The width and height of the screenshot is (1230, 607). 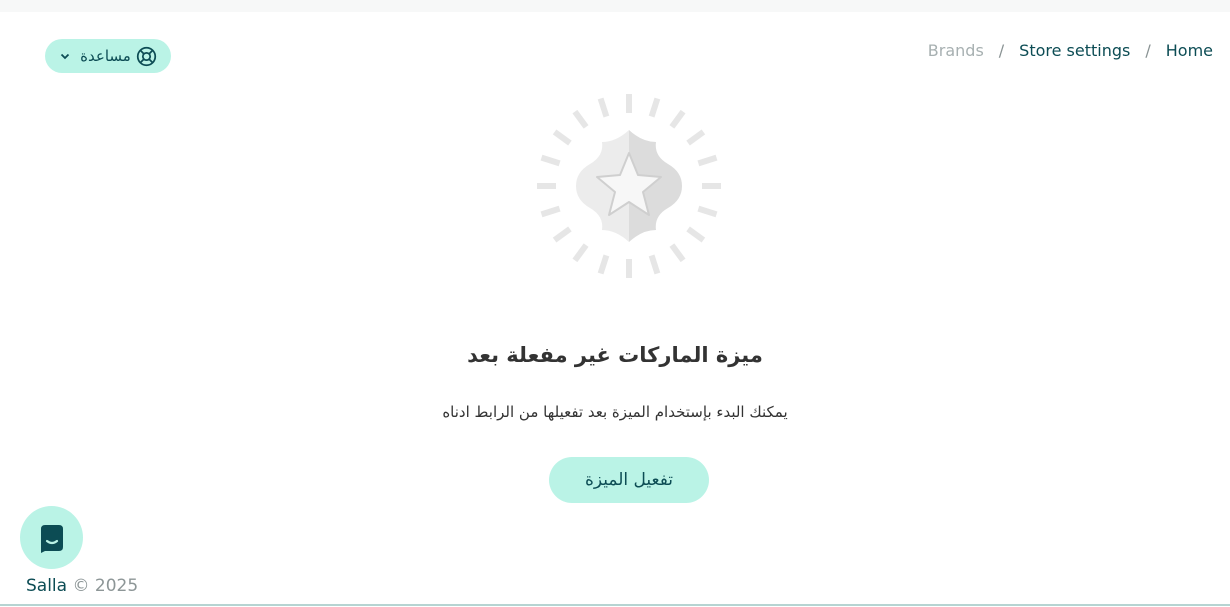 What do you see at coordinates (629, 186) in the screenshot?
I see `star-badge-icon` at bounding box center [629, 186].